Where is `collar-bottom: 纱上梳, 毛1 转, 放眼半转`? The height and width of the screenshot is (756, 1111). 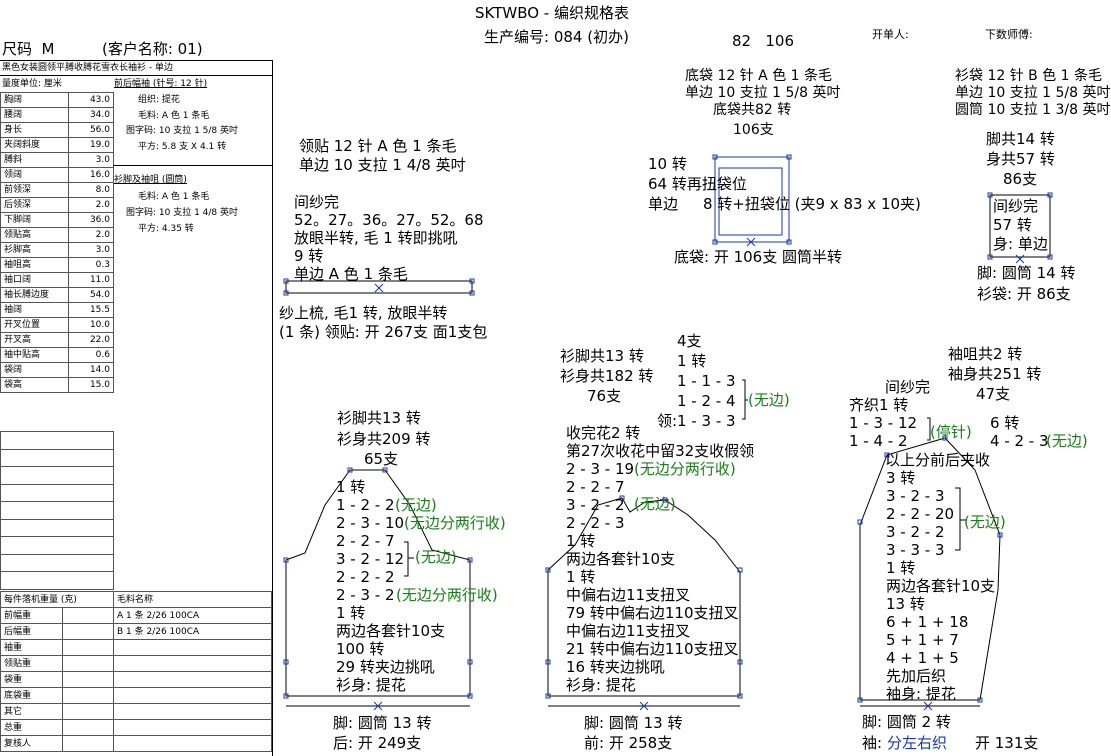
collar-bottom: 纱上梳, 毛1 转, 放眼半转 is located at coordinates (363, 313).